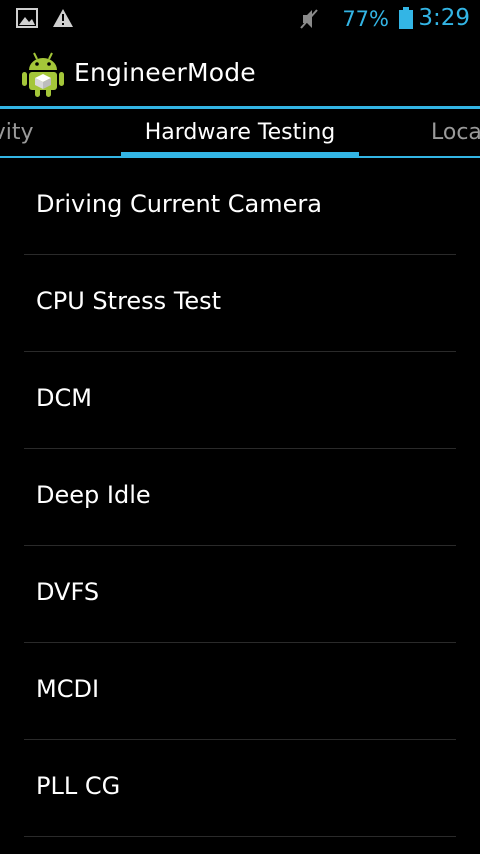 This screenshot has height=854, width=480. I want to click on mute-icon, so click(309, 21).